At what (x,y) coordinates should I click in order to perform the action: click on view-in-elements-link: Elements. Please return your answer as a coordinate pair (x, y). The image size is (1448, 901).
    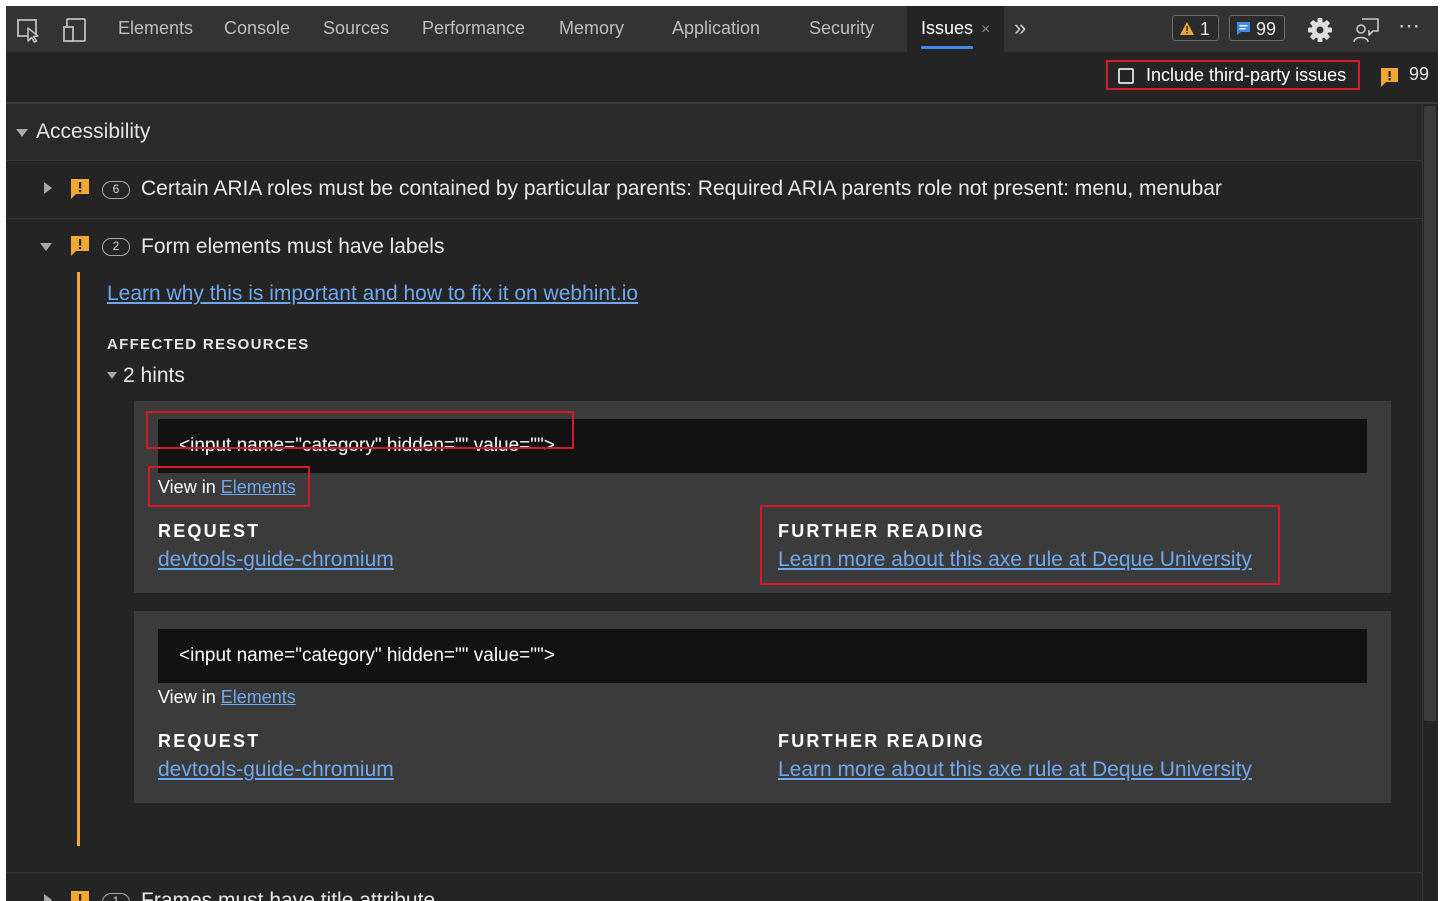
    Looking at the image, I should click on (258, 697).